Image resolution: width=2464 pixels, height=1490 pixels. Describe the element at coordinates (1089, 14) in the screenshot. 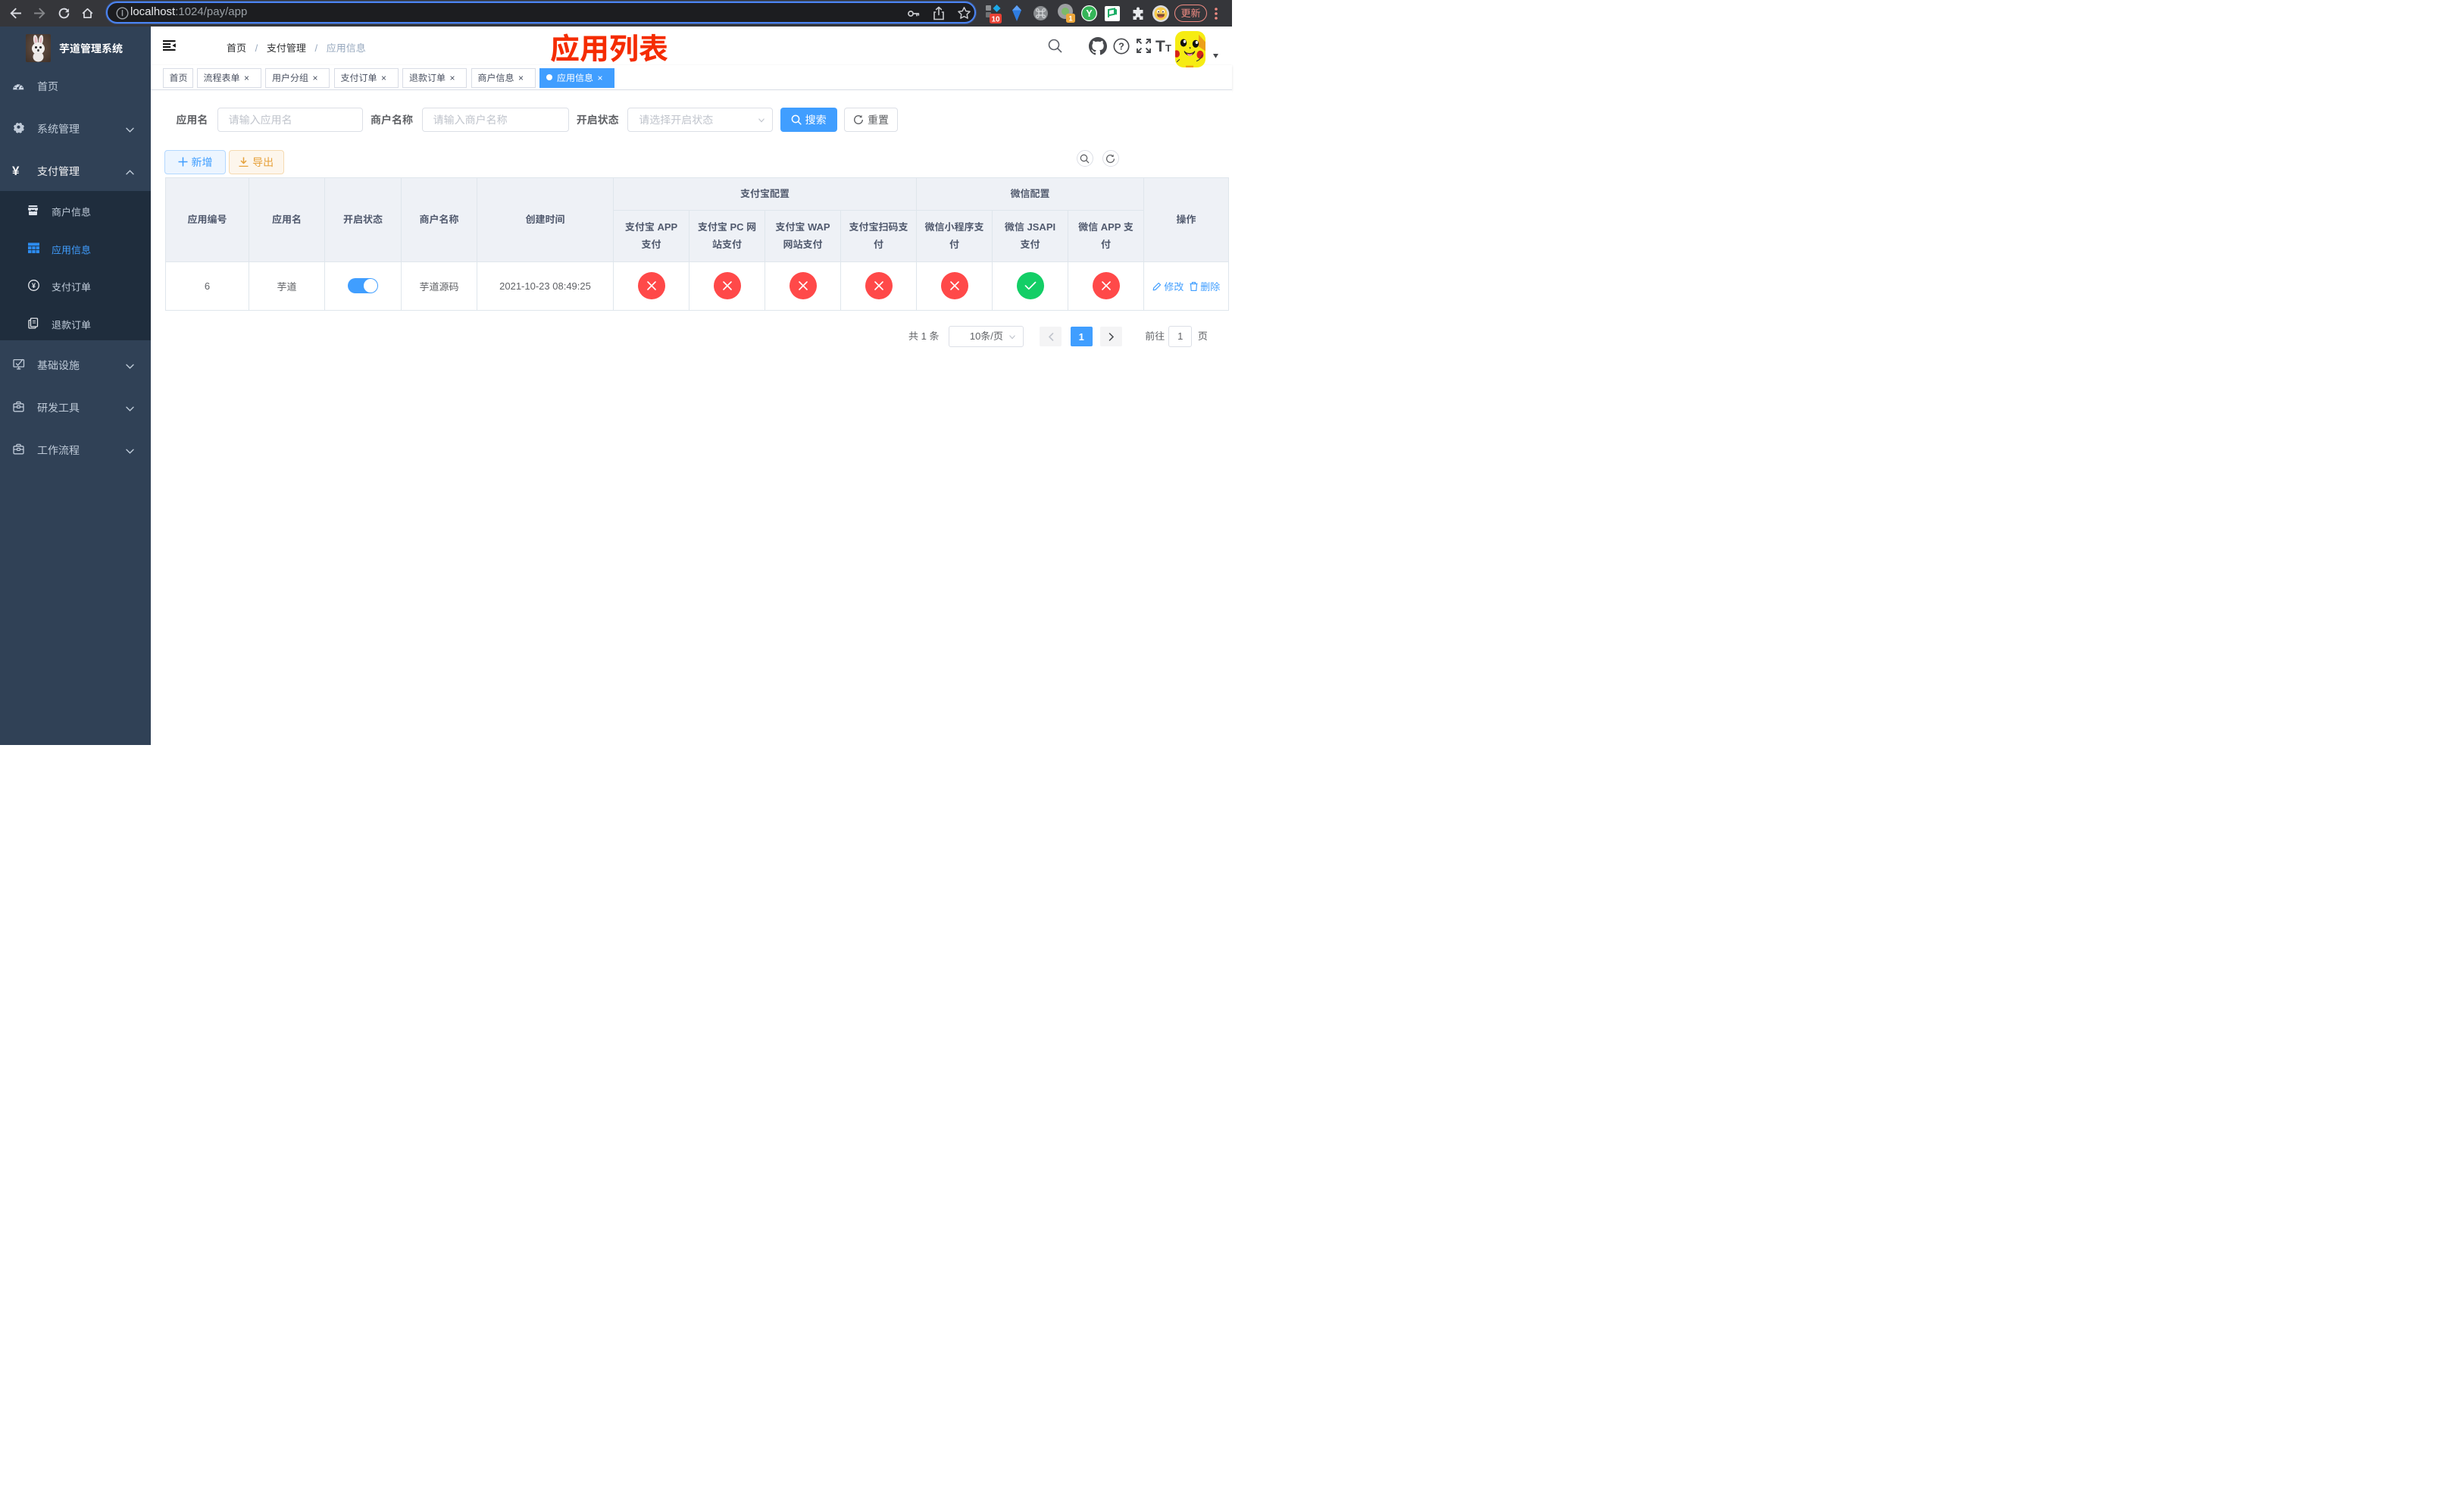

I see `svg-text: Y` at that location.